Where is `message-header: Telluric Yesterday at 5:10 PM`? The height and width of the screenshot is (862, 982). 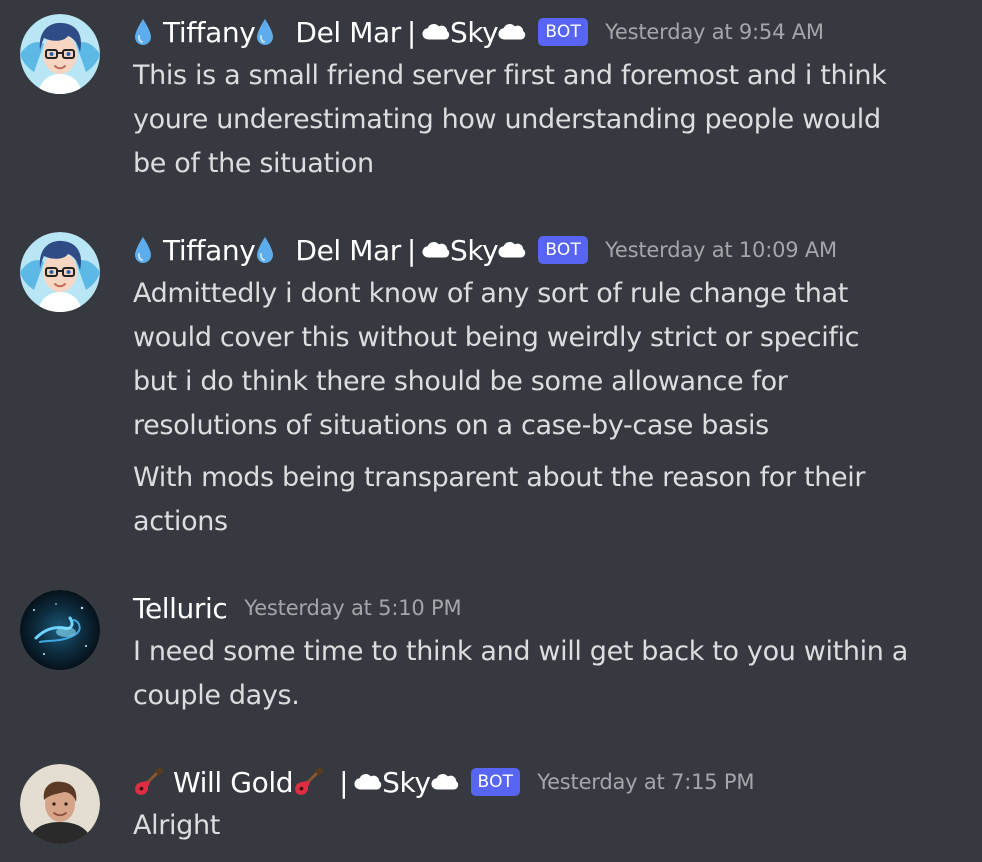 message-header: Telluric Yesterday at 5:10 PM is located at coordinates (297, 608).